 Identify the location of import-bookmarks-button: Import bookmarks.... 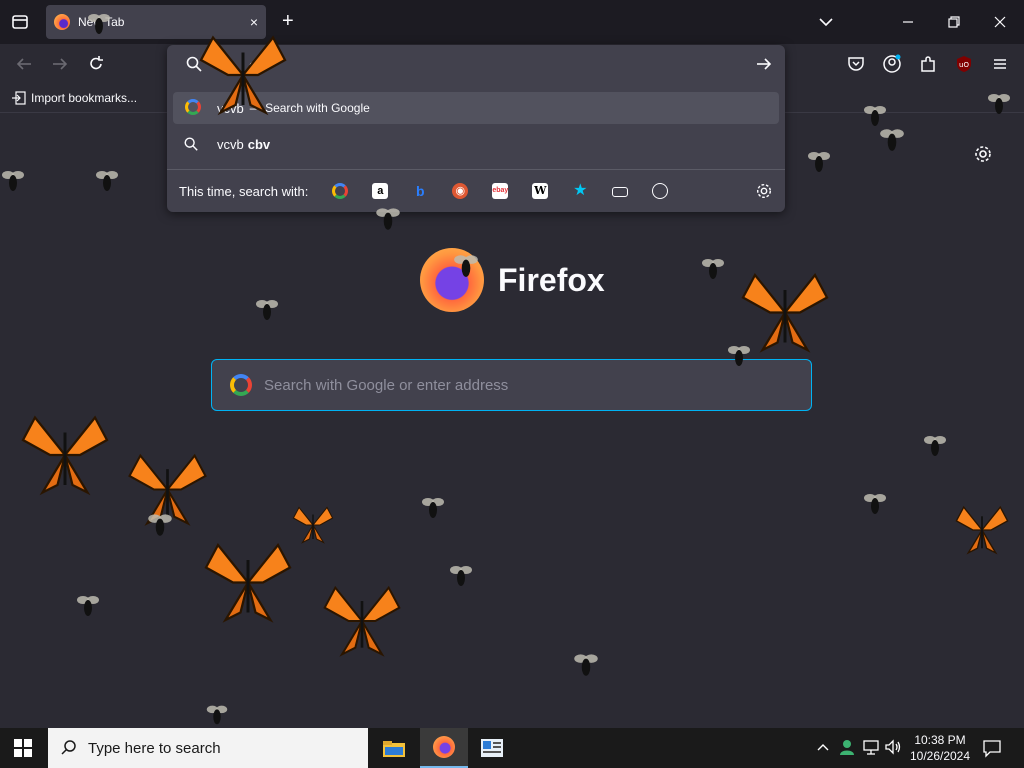
(74, 98).